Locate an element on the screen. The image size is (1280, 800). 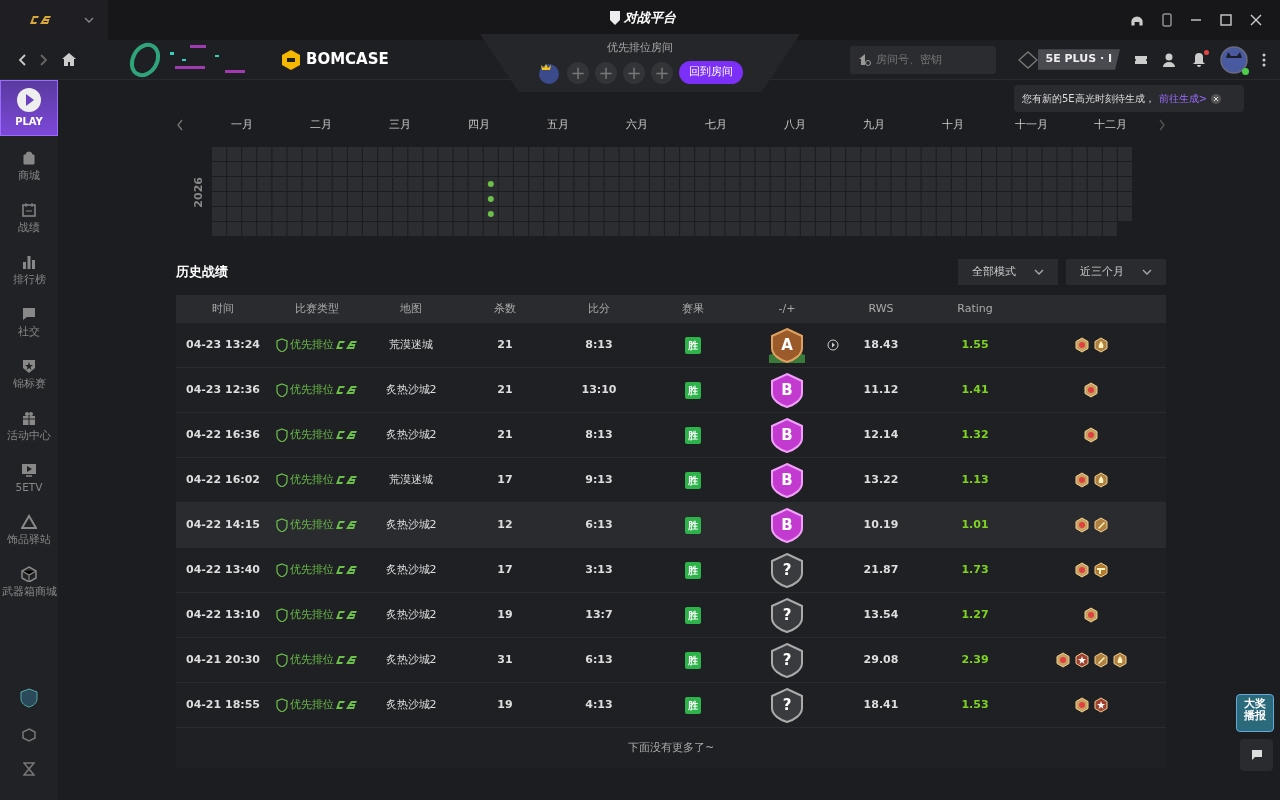
back-icon is located at coordinates (22, 59).